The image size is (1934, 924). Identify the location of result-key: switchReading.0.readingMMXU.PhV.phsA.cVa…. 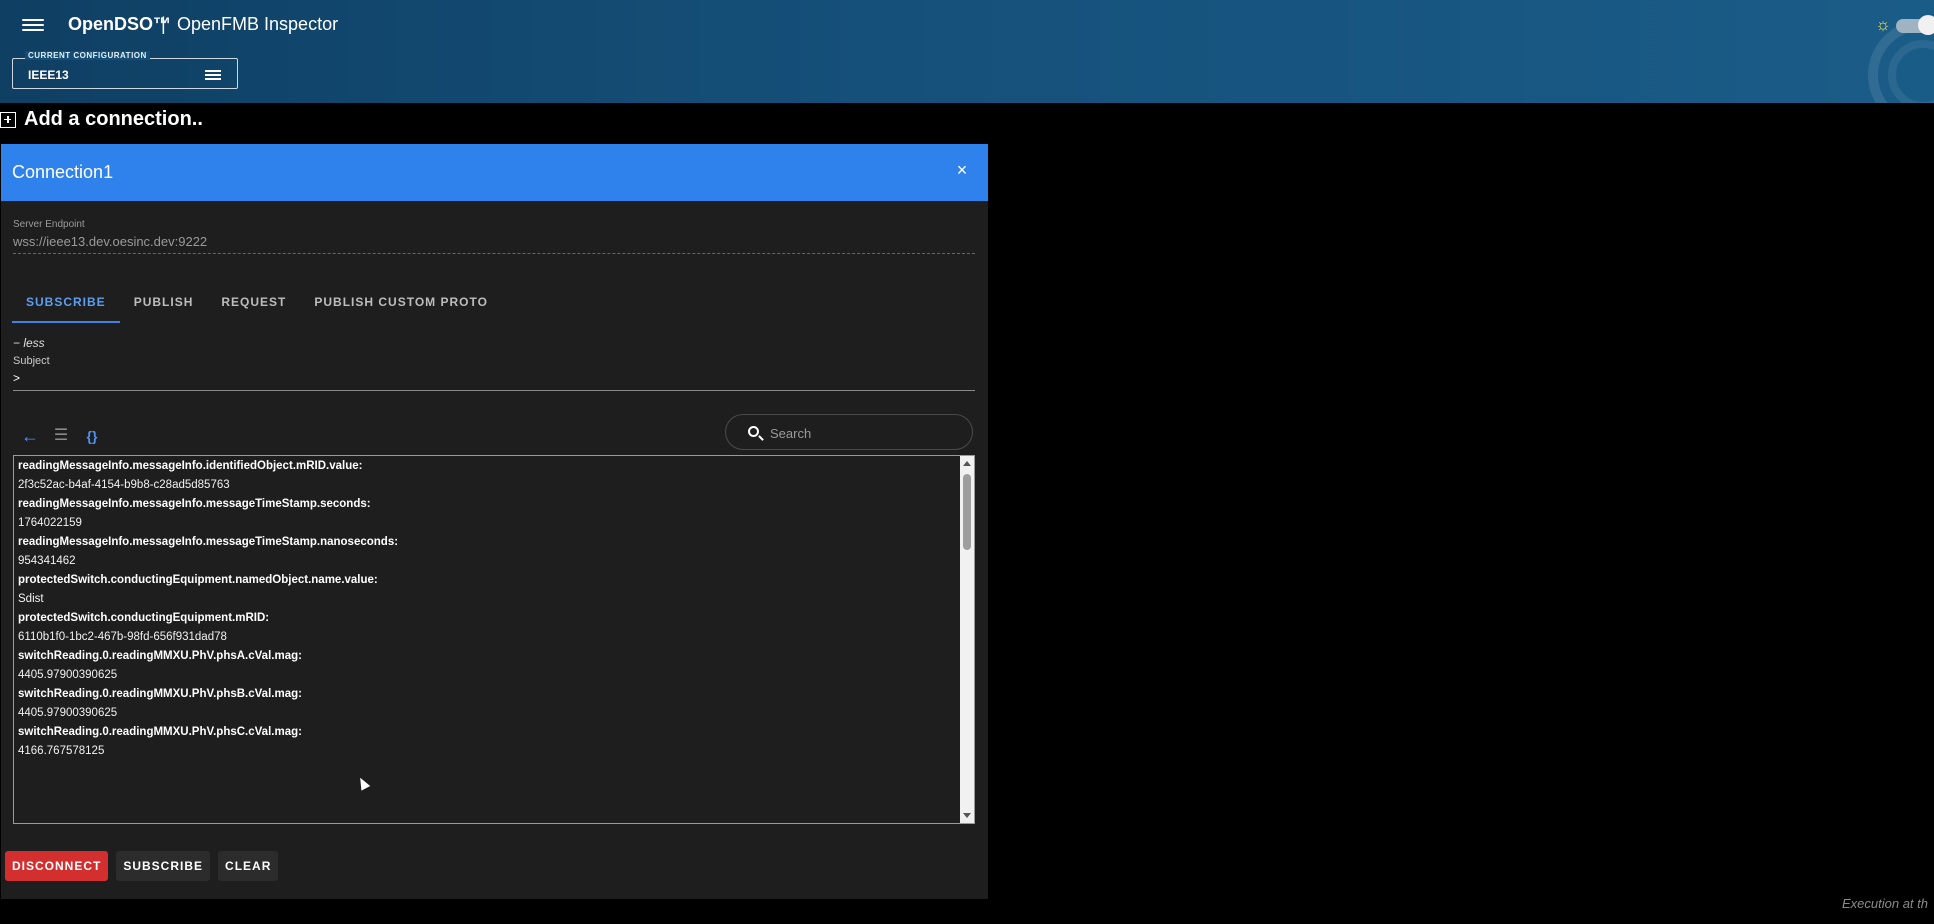
(160, 656).